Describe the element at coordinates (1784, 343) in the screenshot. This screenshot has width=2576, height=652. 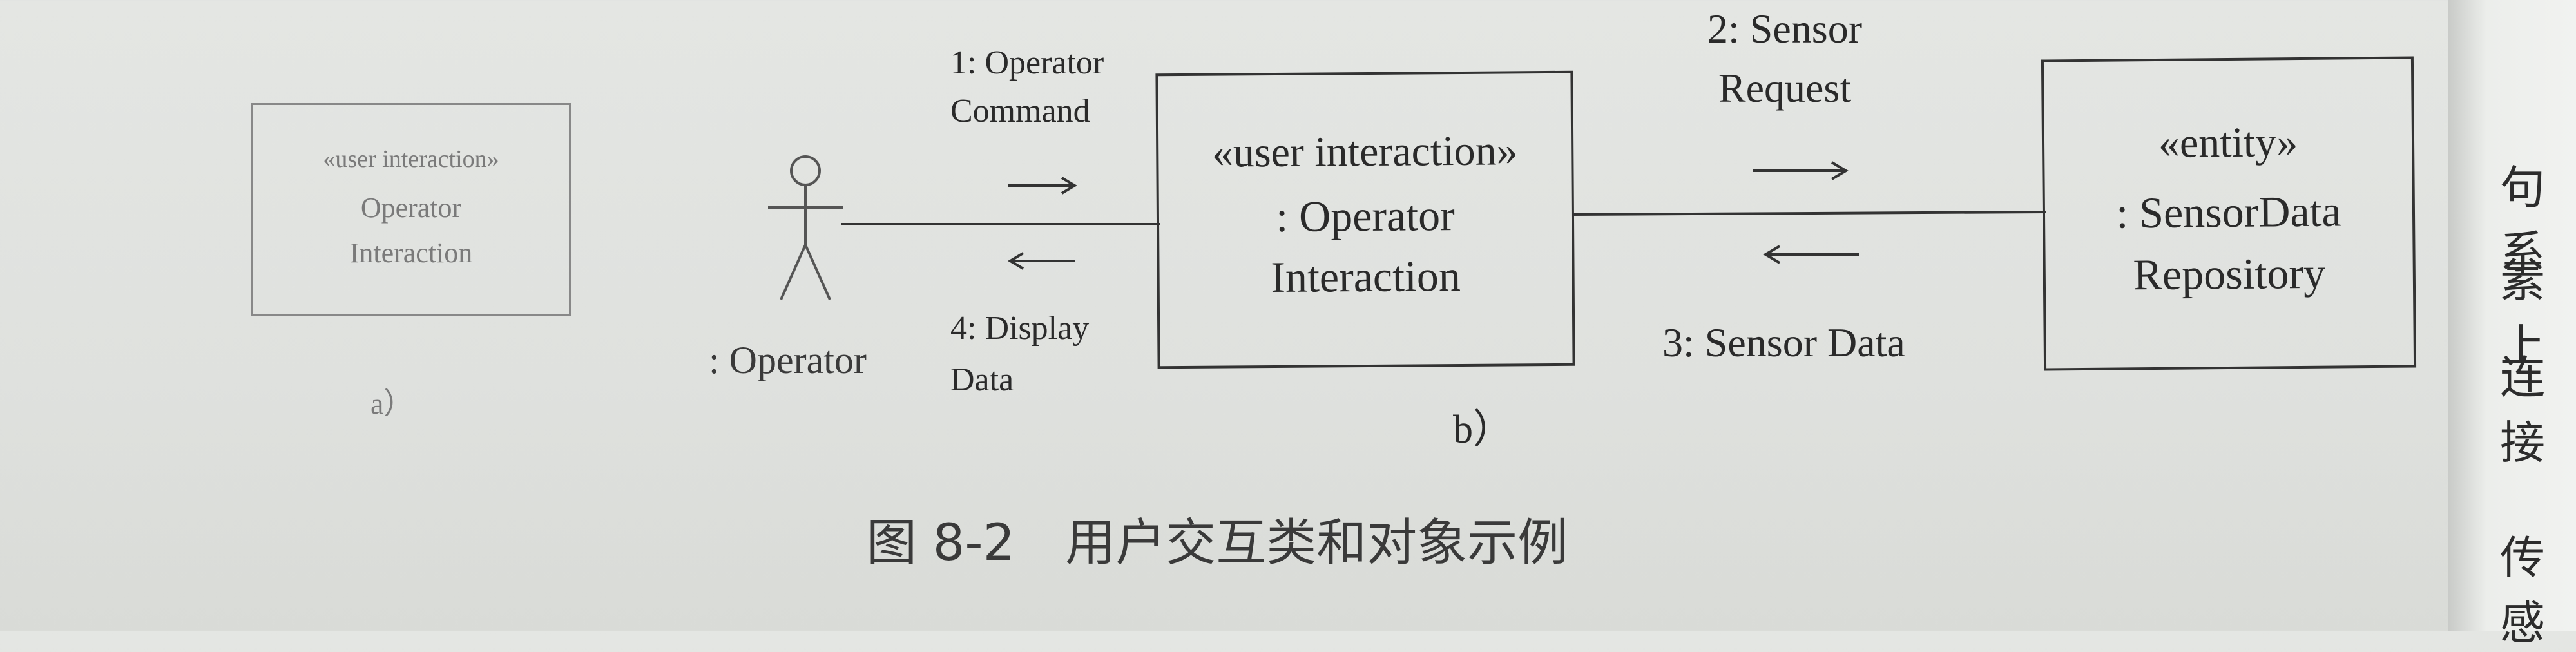
I see `message-3-label: 3: Sensor Data` at that location.